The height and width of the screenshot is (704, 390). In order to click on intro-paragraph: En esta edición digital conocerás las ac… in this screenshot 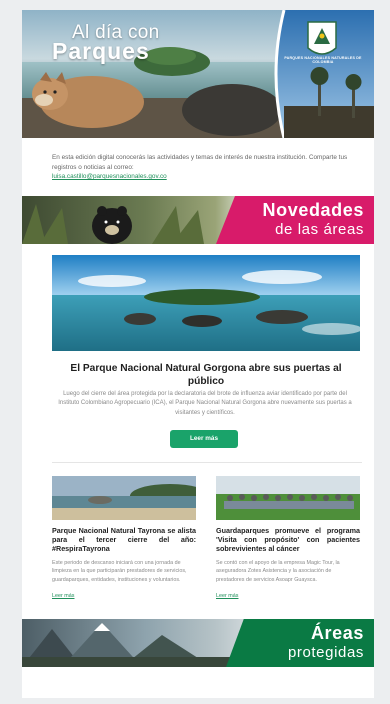, I will do `click(202, 167)`.